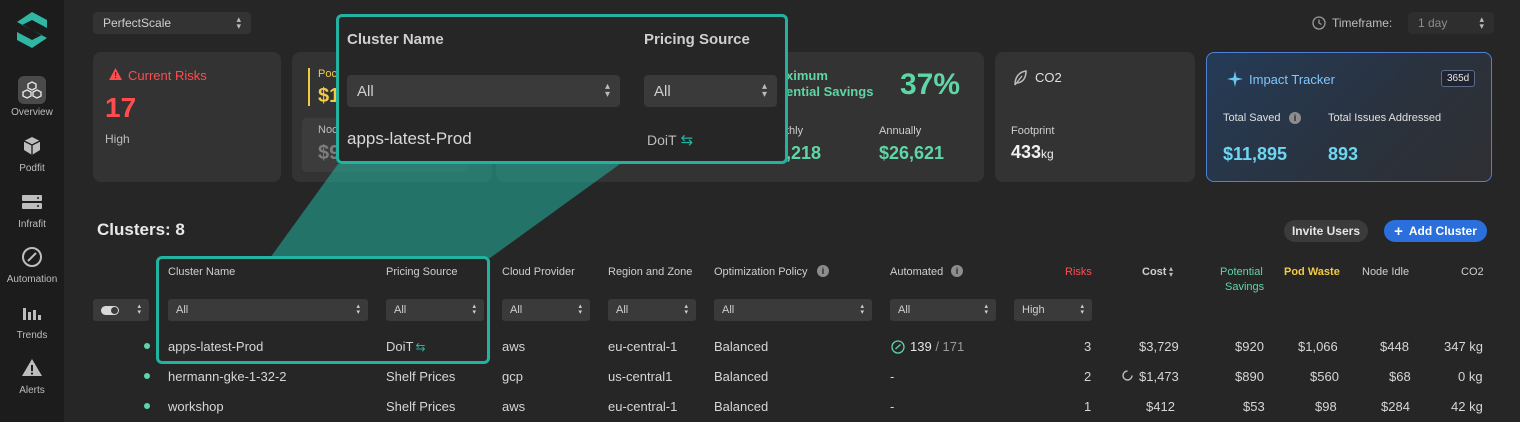 This screenshot has height=422, width=1520. What do you see at coordinates (1395, 406) in the screenshot?
I see `node-idle: $284` at bounding box center [1395, 406].